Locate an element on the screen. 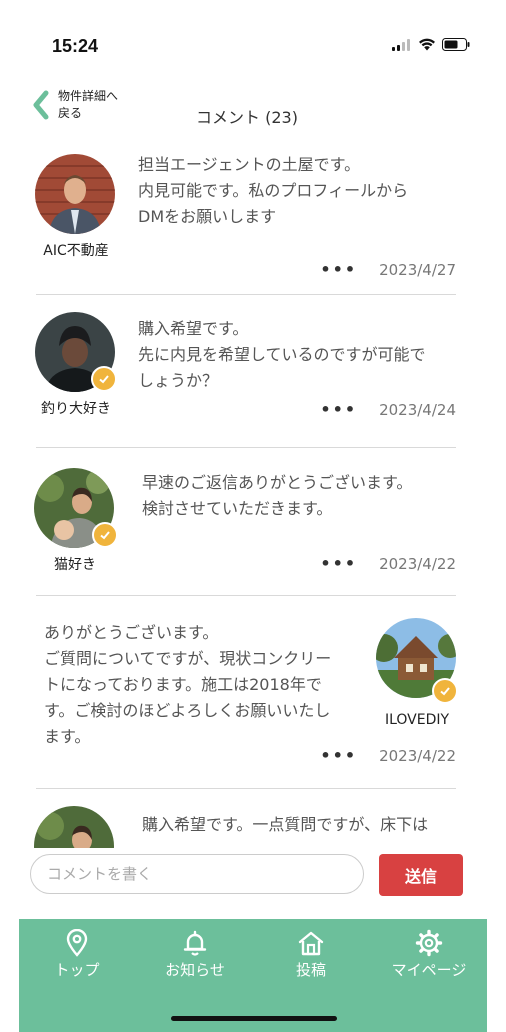 This screenshot has height=1032, width=506. status-bar: 15:24 is located at coordinates (253, 40).